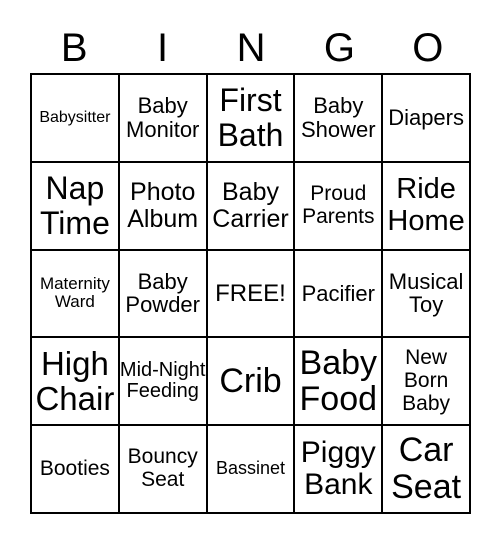  What do you see at coordinates (339, 48) in the screenshot?
I see `header-letter-g: G` at bounding box center [339, 48].